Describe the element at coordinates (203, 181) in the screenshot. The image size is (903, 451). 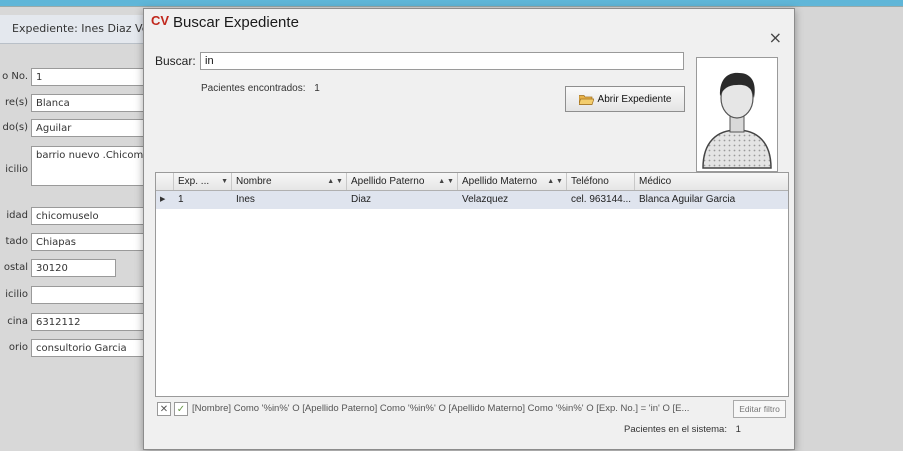
I see `column-header-exp: Exp. ... ▼` at that location.